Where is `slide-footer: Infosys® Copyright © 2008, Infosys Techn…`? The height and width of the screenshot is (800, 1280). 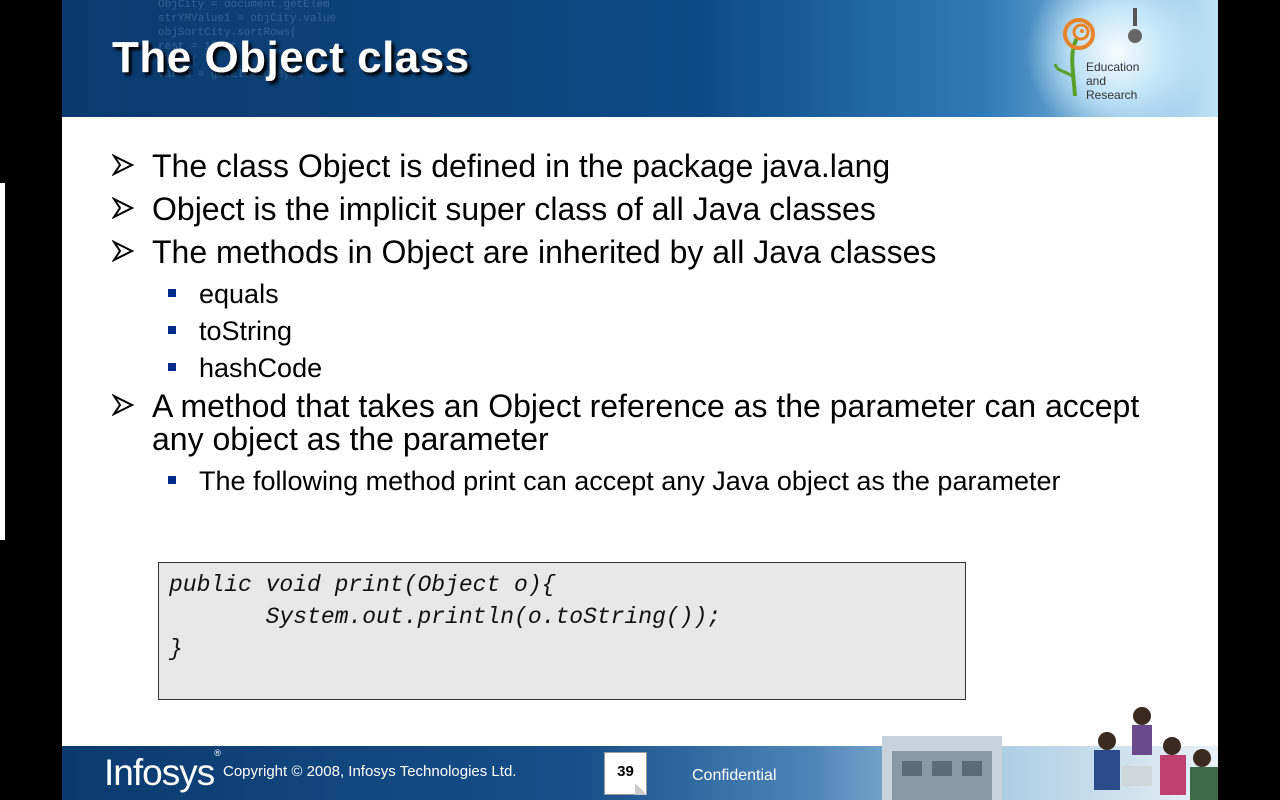
slide-footer: Infosys® Copyright © 2008, Infosys Techn… is located at coordinates (640, 753).